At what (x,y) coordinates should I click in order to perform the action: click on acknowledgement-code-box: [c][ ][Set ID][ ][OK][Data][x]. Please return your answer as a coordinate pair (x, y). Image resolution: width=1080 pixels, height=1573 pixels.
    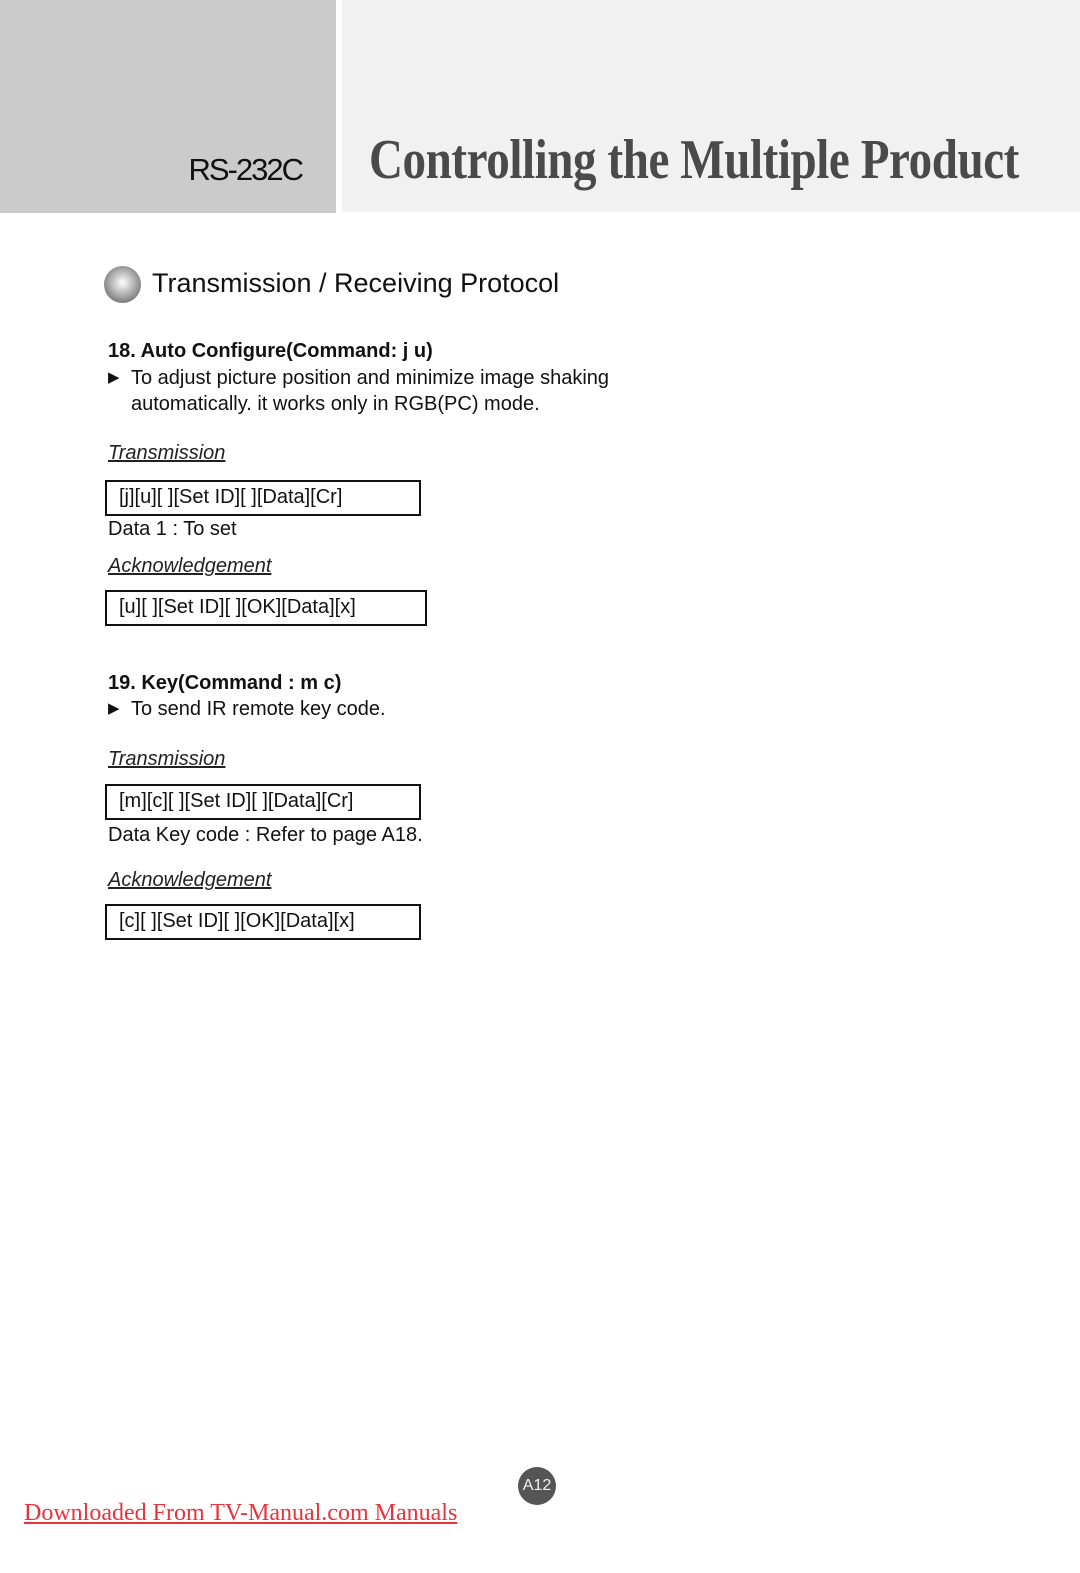
    Looking at the image, I should click on (263, 922).